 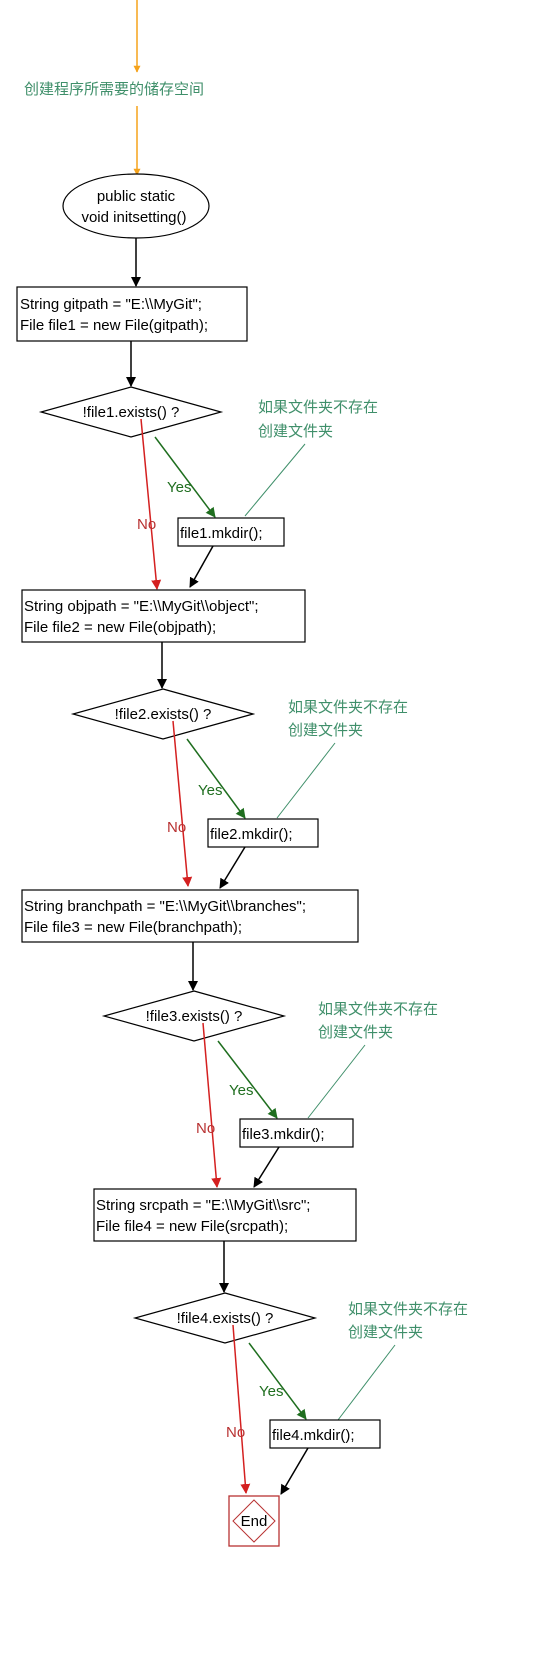 I want to click on action-1-label: file1.mkdir();, so click(x=221, y=533).